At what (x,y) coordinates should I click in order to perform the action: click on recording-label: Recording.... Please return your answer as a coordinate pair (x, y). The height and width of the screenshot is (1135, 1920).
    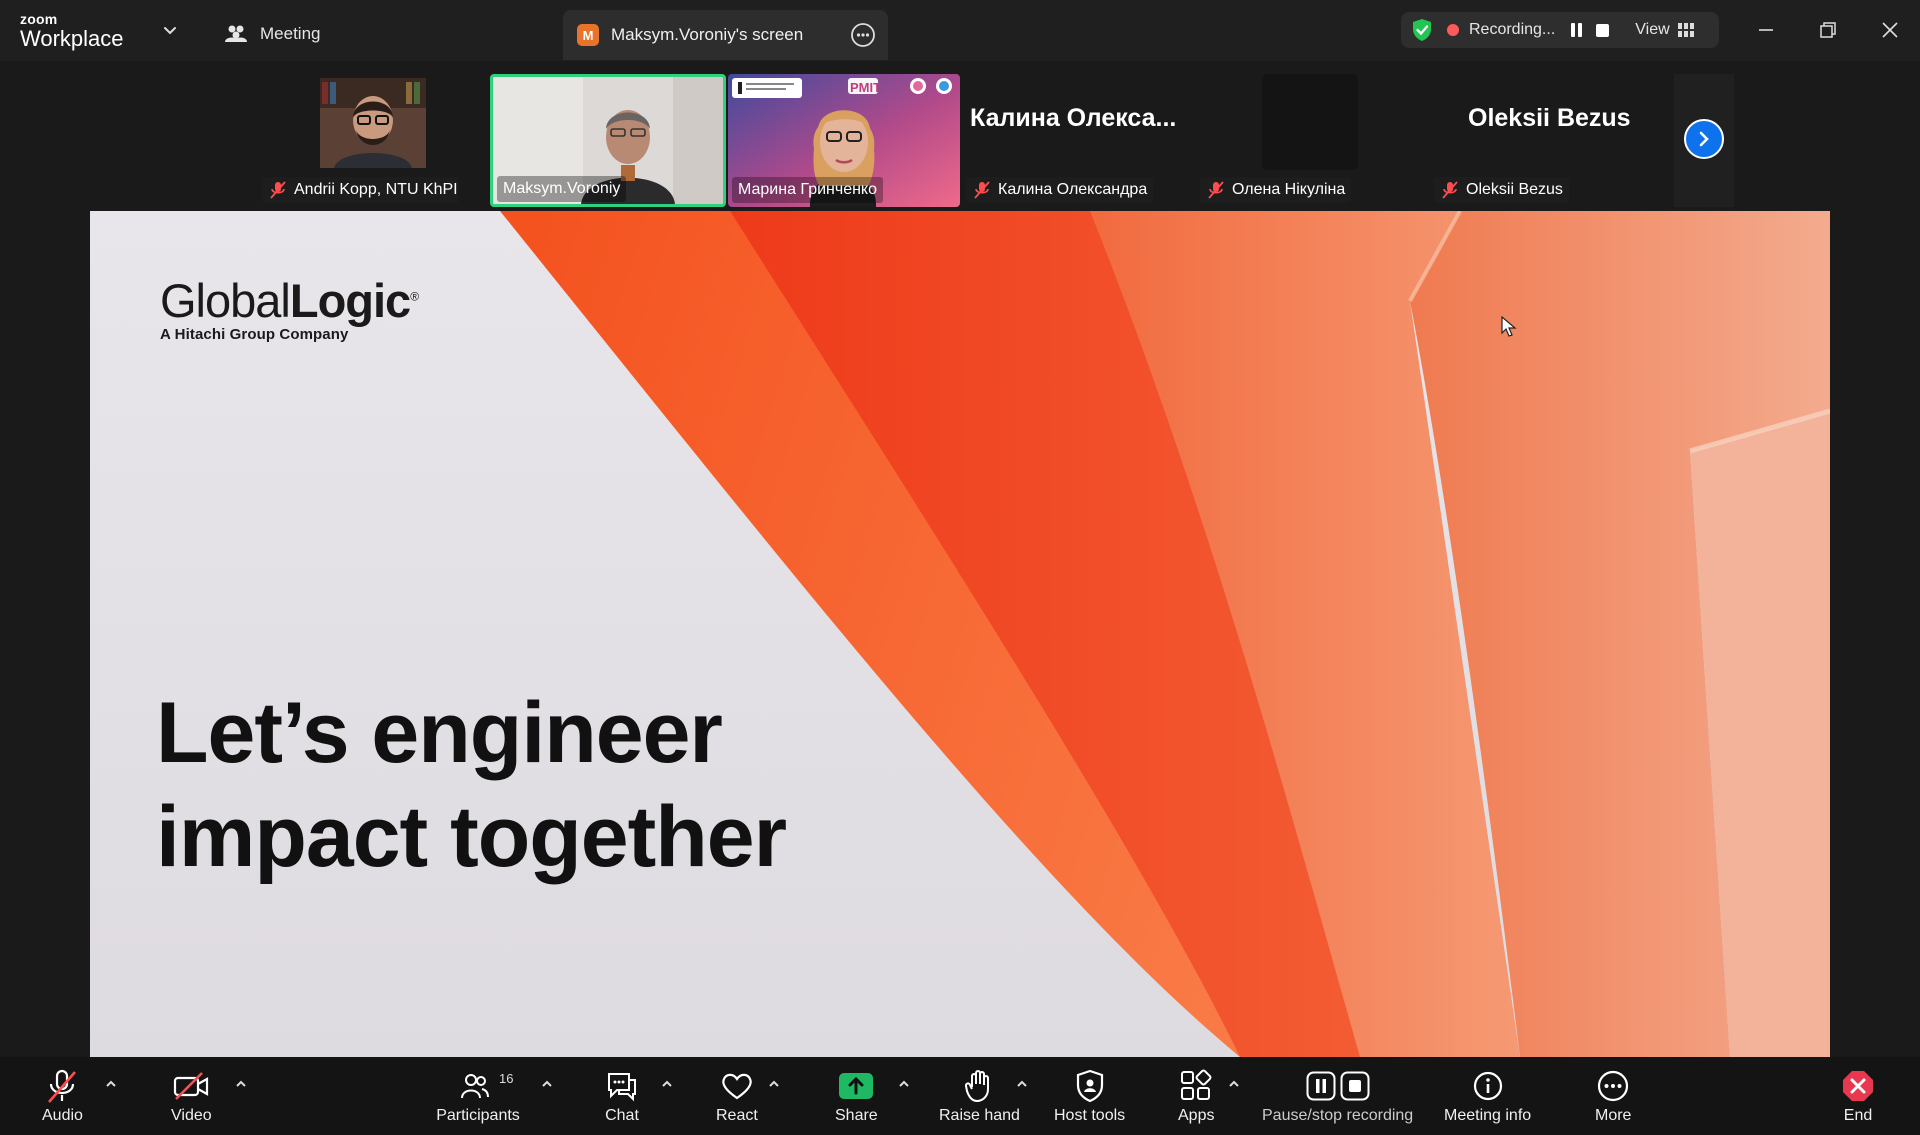
    Looking at the image, I should click on (1512, 29).